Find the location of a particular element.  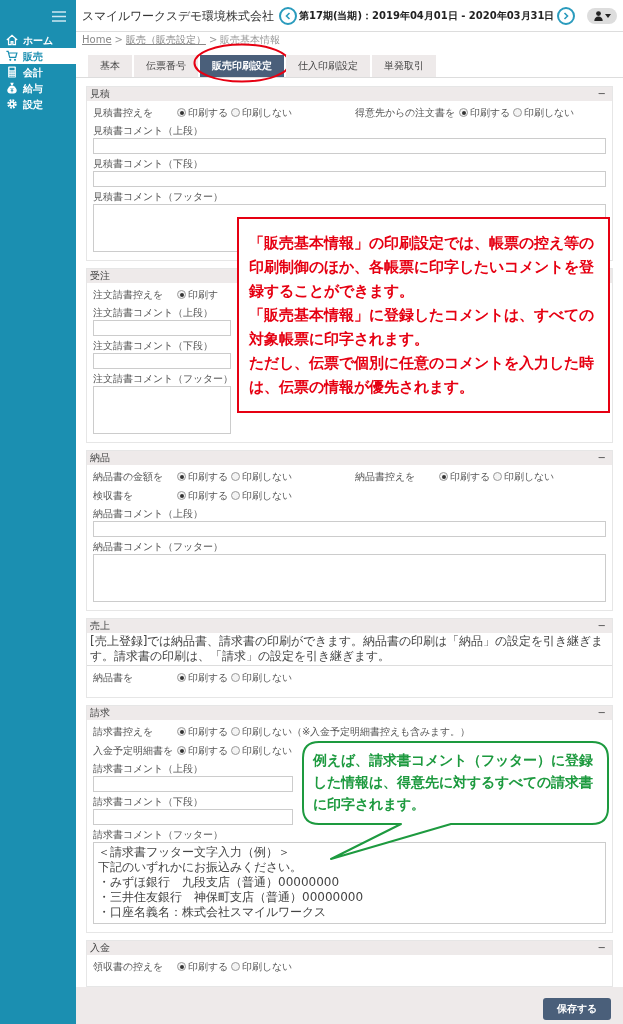

field-label: 請求書コメント（上段） is located at coordinates (148, 768).